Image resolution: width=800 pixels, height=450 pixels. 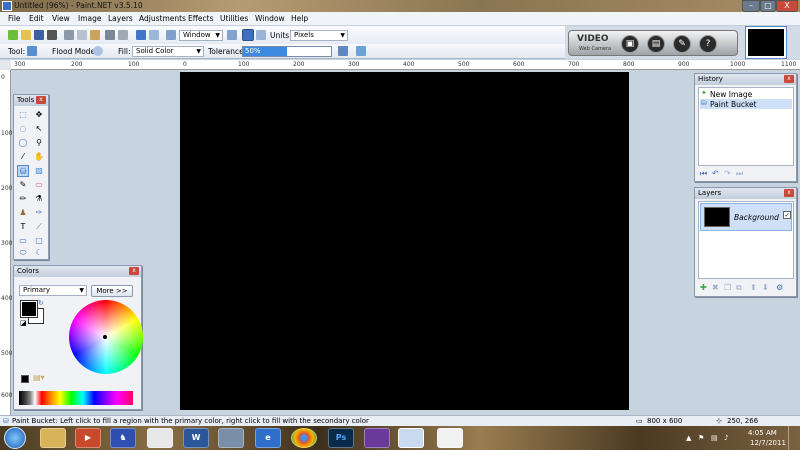 What do you see at coordinates (361, 51) in the screenshot?
I see `blend-mode-icon` at bounding box center [361, 51].